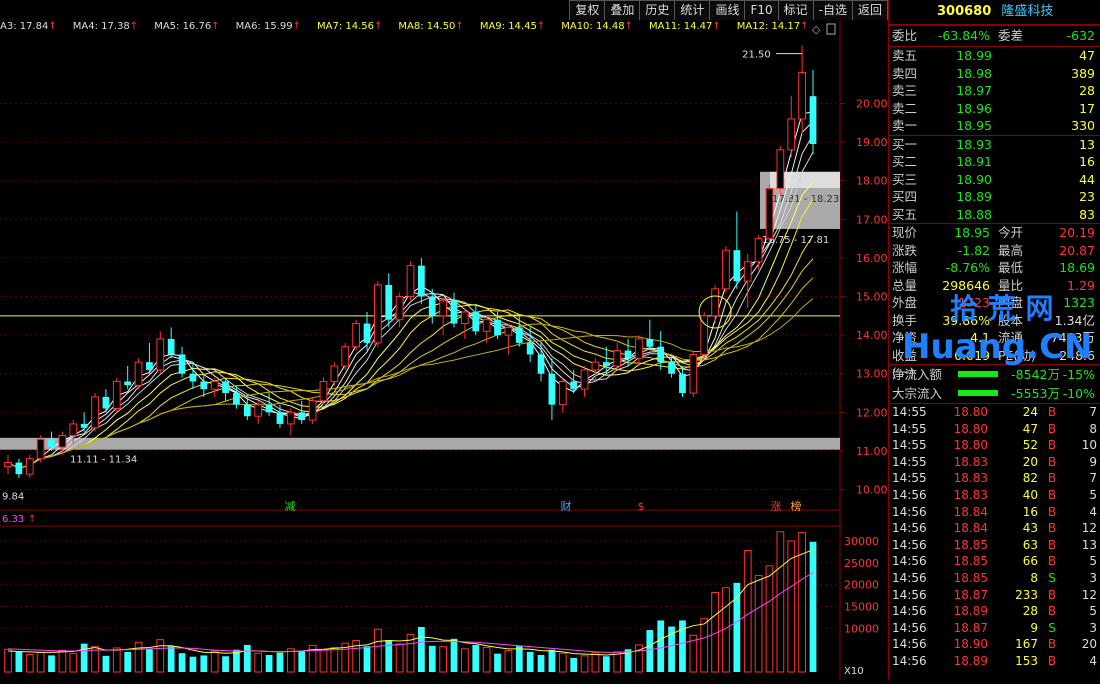 This screenshot has width=1100, height=684. I want to click on trade-row: 14:56 18.85 66 B 5, so click(994, 561).